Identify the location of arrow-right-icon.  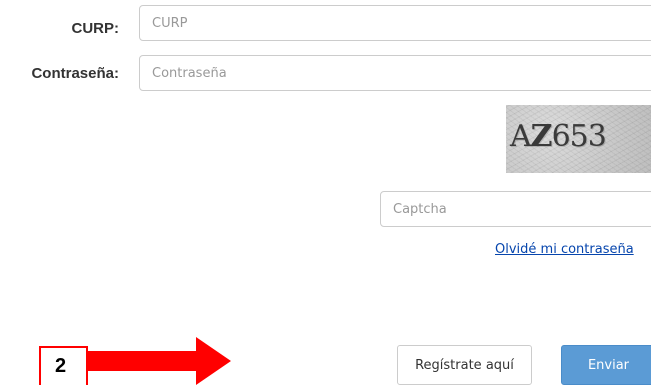
(158, 361).